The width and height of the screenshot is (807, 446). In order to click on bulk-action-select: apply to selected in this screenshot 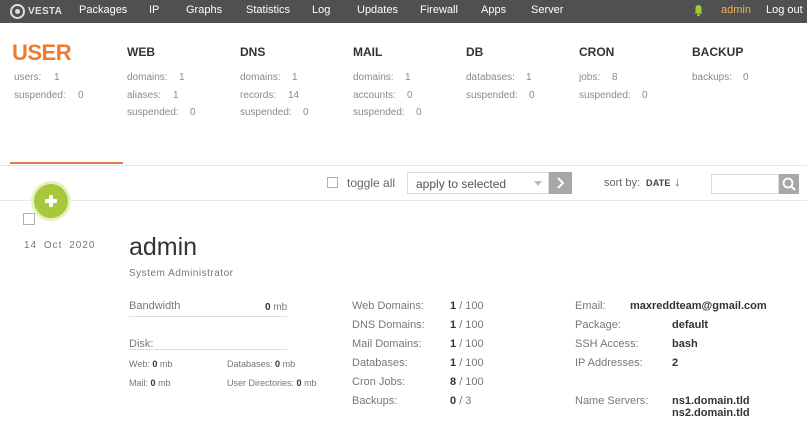, I will do `click(478, 183)`.